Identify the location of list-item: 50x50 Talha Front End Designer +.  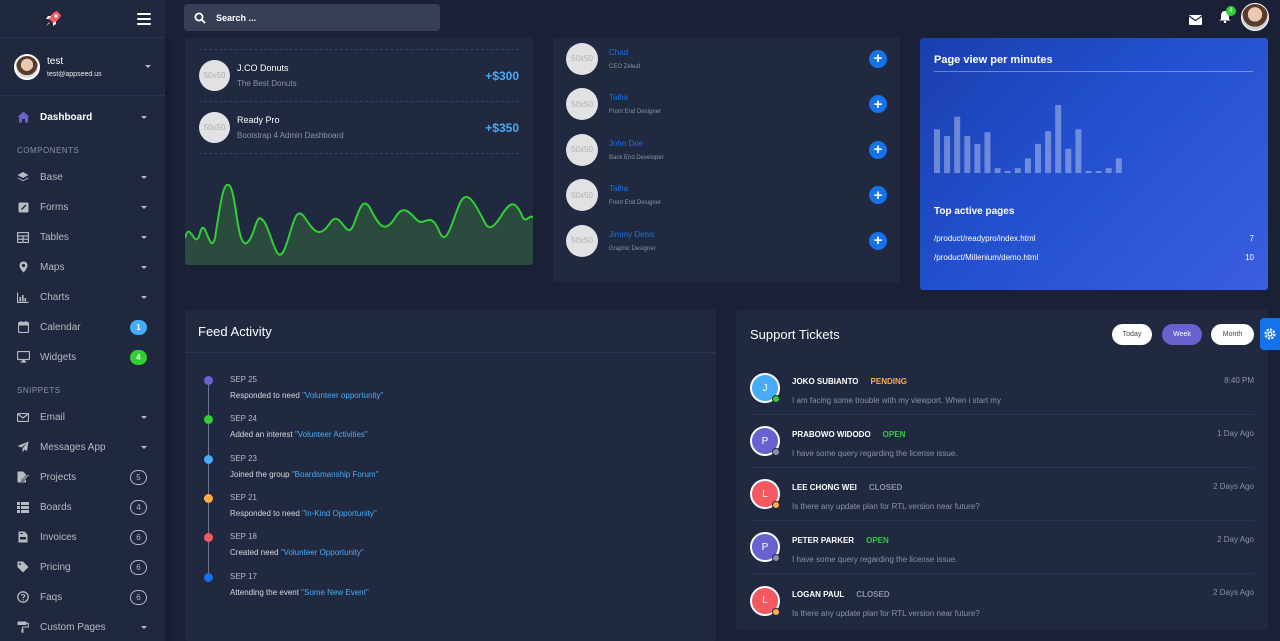
(726, 104).